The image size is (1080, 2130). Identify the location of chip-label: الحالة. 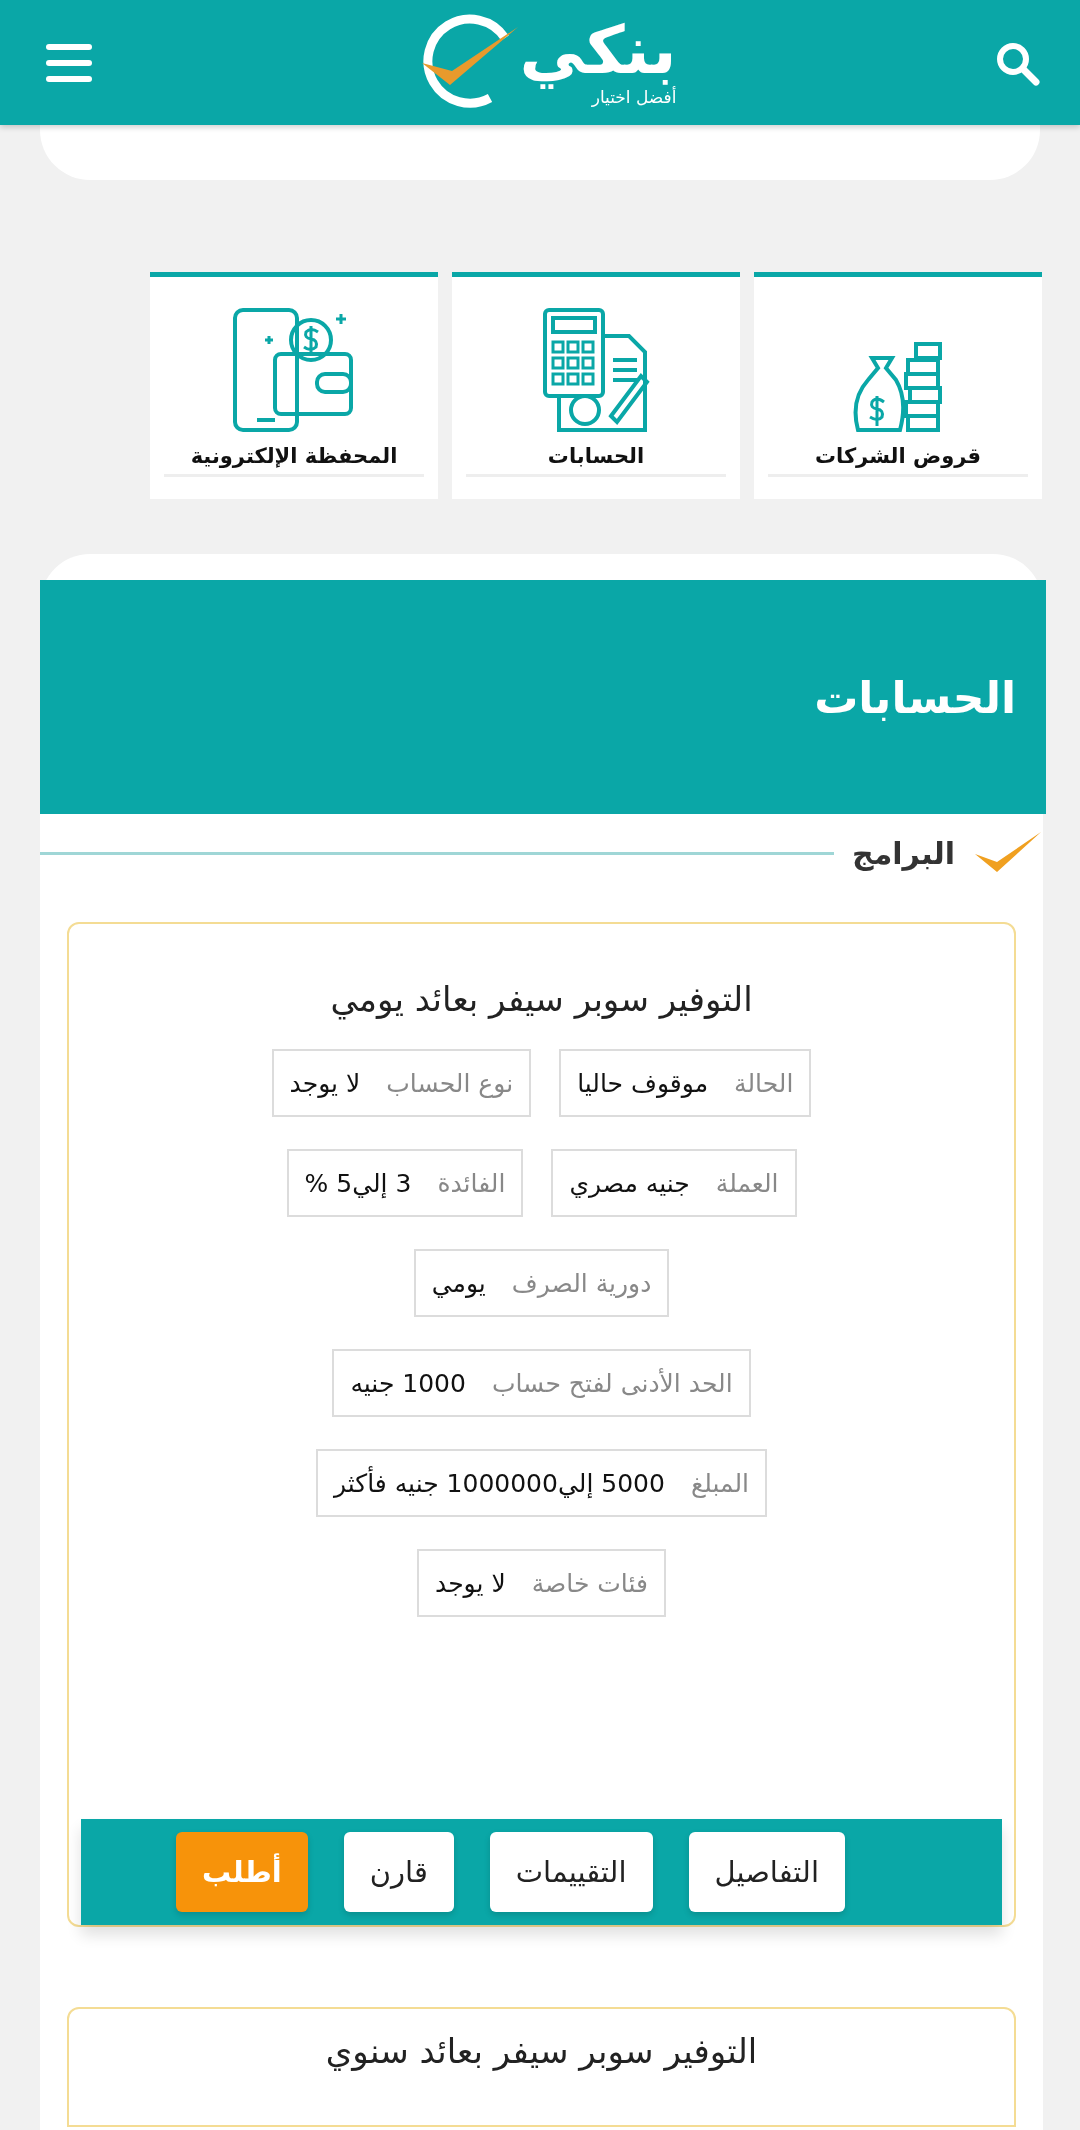
(764, 1083).